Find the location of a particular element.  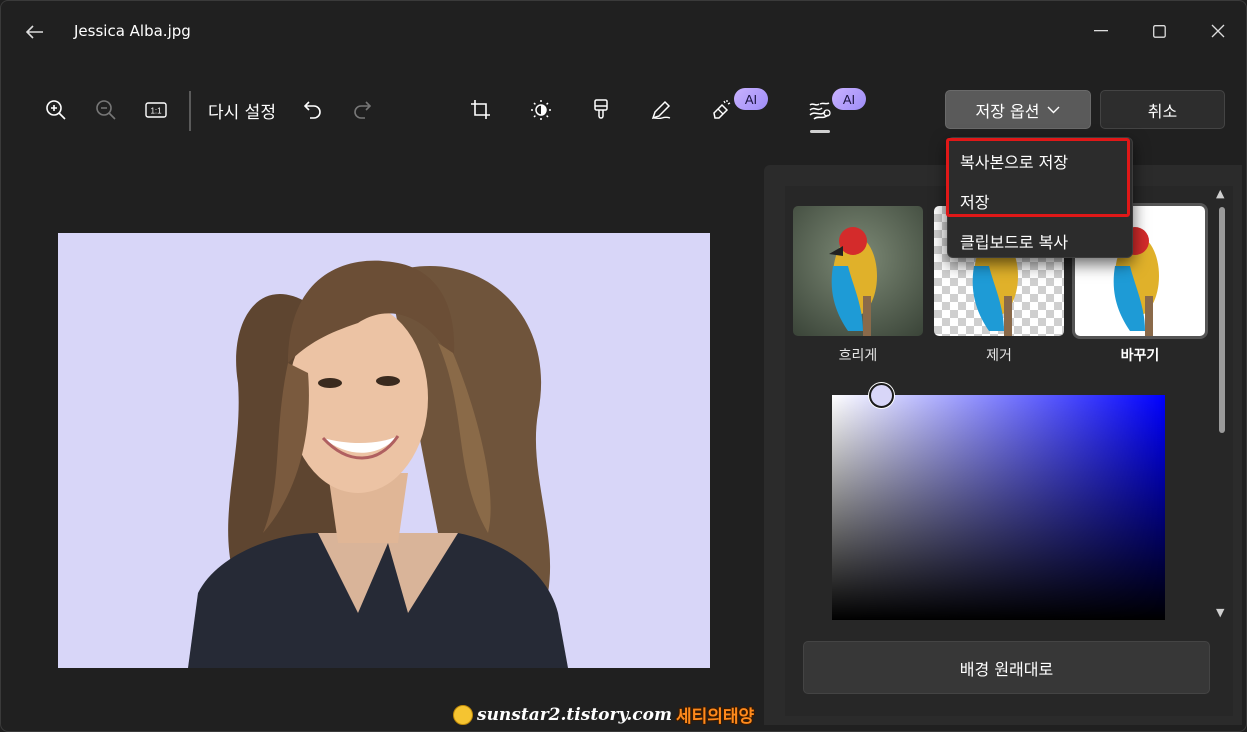

redo-icon is located at coordinates (362, 110).